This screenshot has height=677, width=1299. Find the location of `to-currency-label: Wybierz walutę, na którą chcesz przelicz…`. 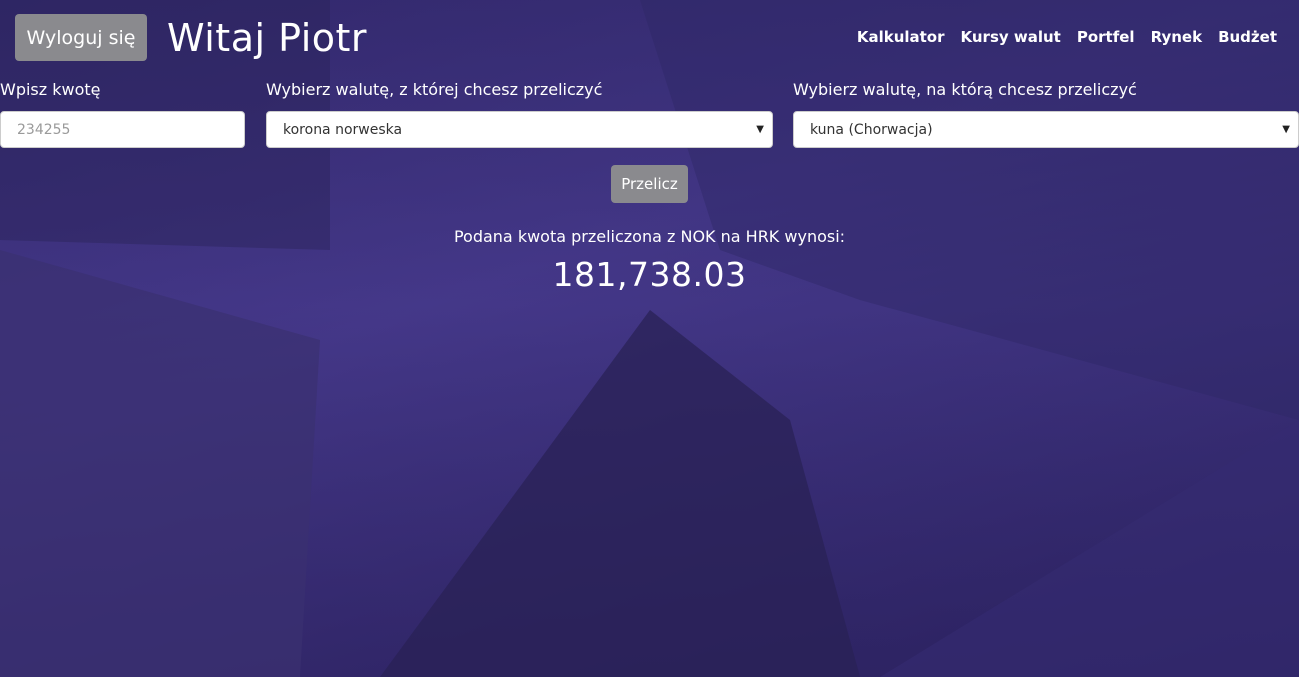

to-currency-label: Wybierz walutę, na którą chcesz przelicz… is located at coordinates (965, 89).